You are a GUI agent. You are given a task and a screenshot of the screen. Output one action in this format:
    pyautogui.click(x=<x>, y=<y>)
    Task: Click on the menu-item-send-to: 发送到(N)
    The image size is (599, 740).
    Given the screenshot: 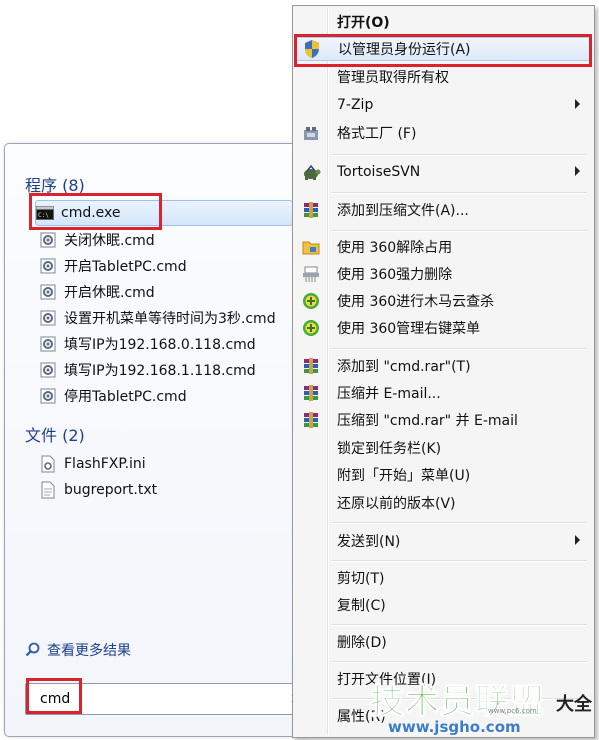 What is the action you would take?
    pyautogui.click(x=442, y=541)
    